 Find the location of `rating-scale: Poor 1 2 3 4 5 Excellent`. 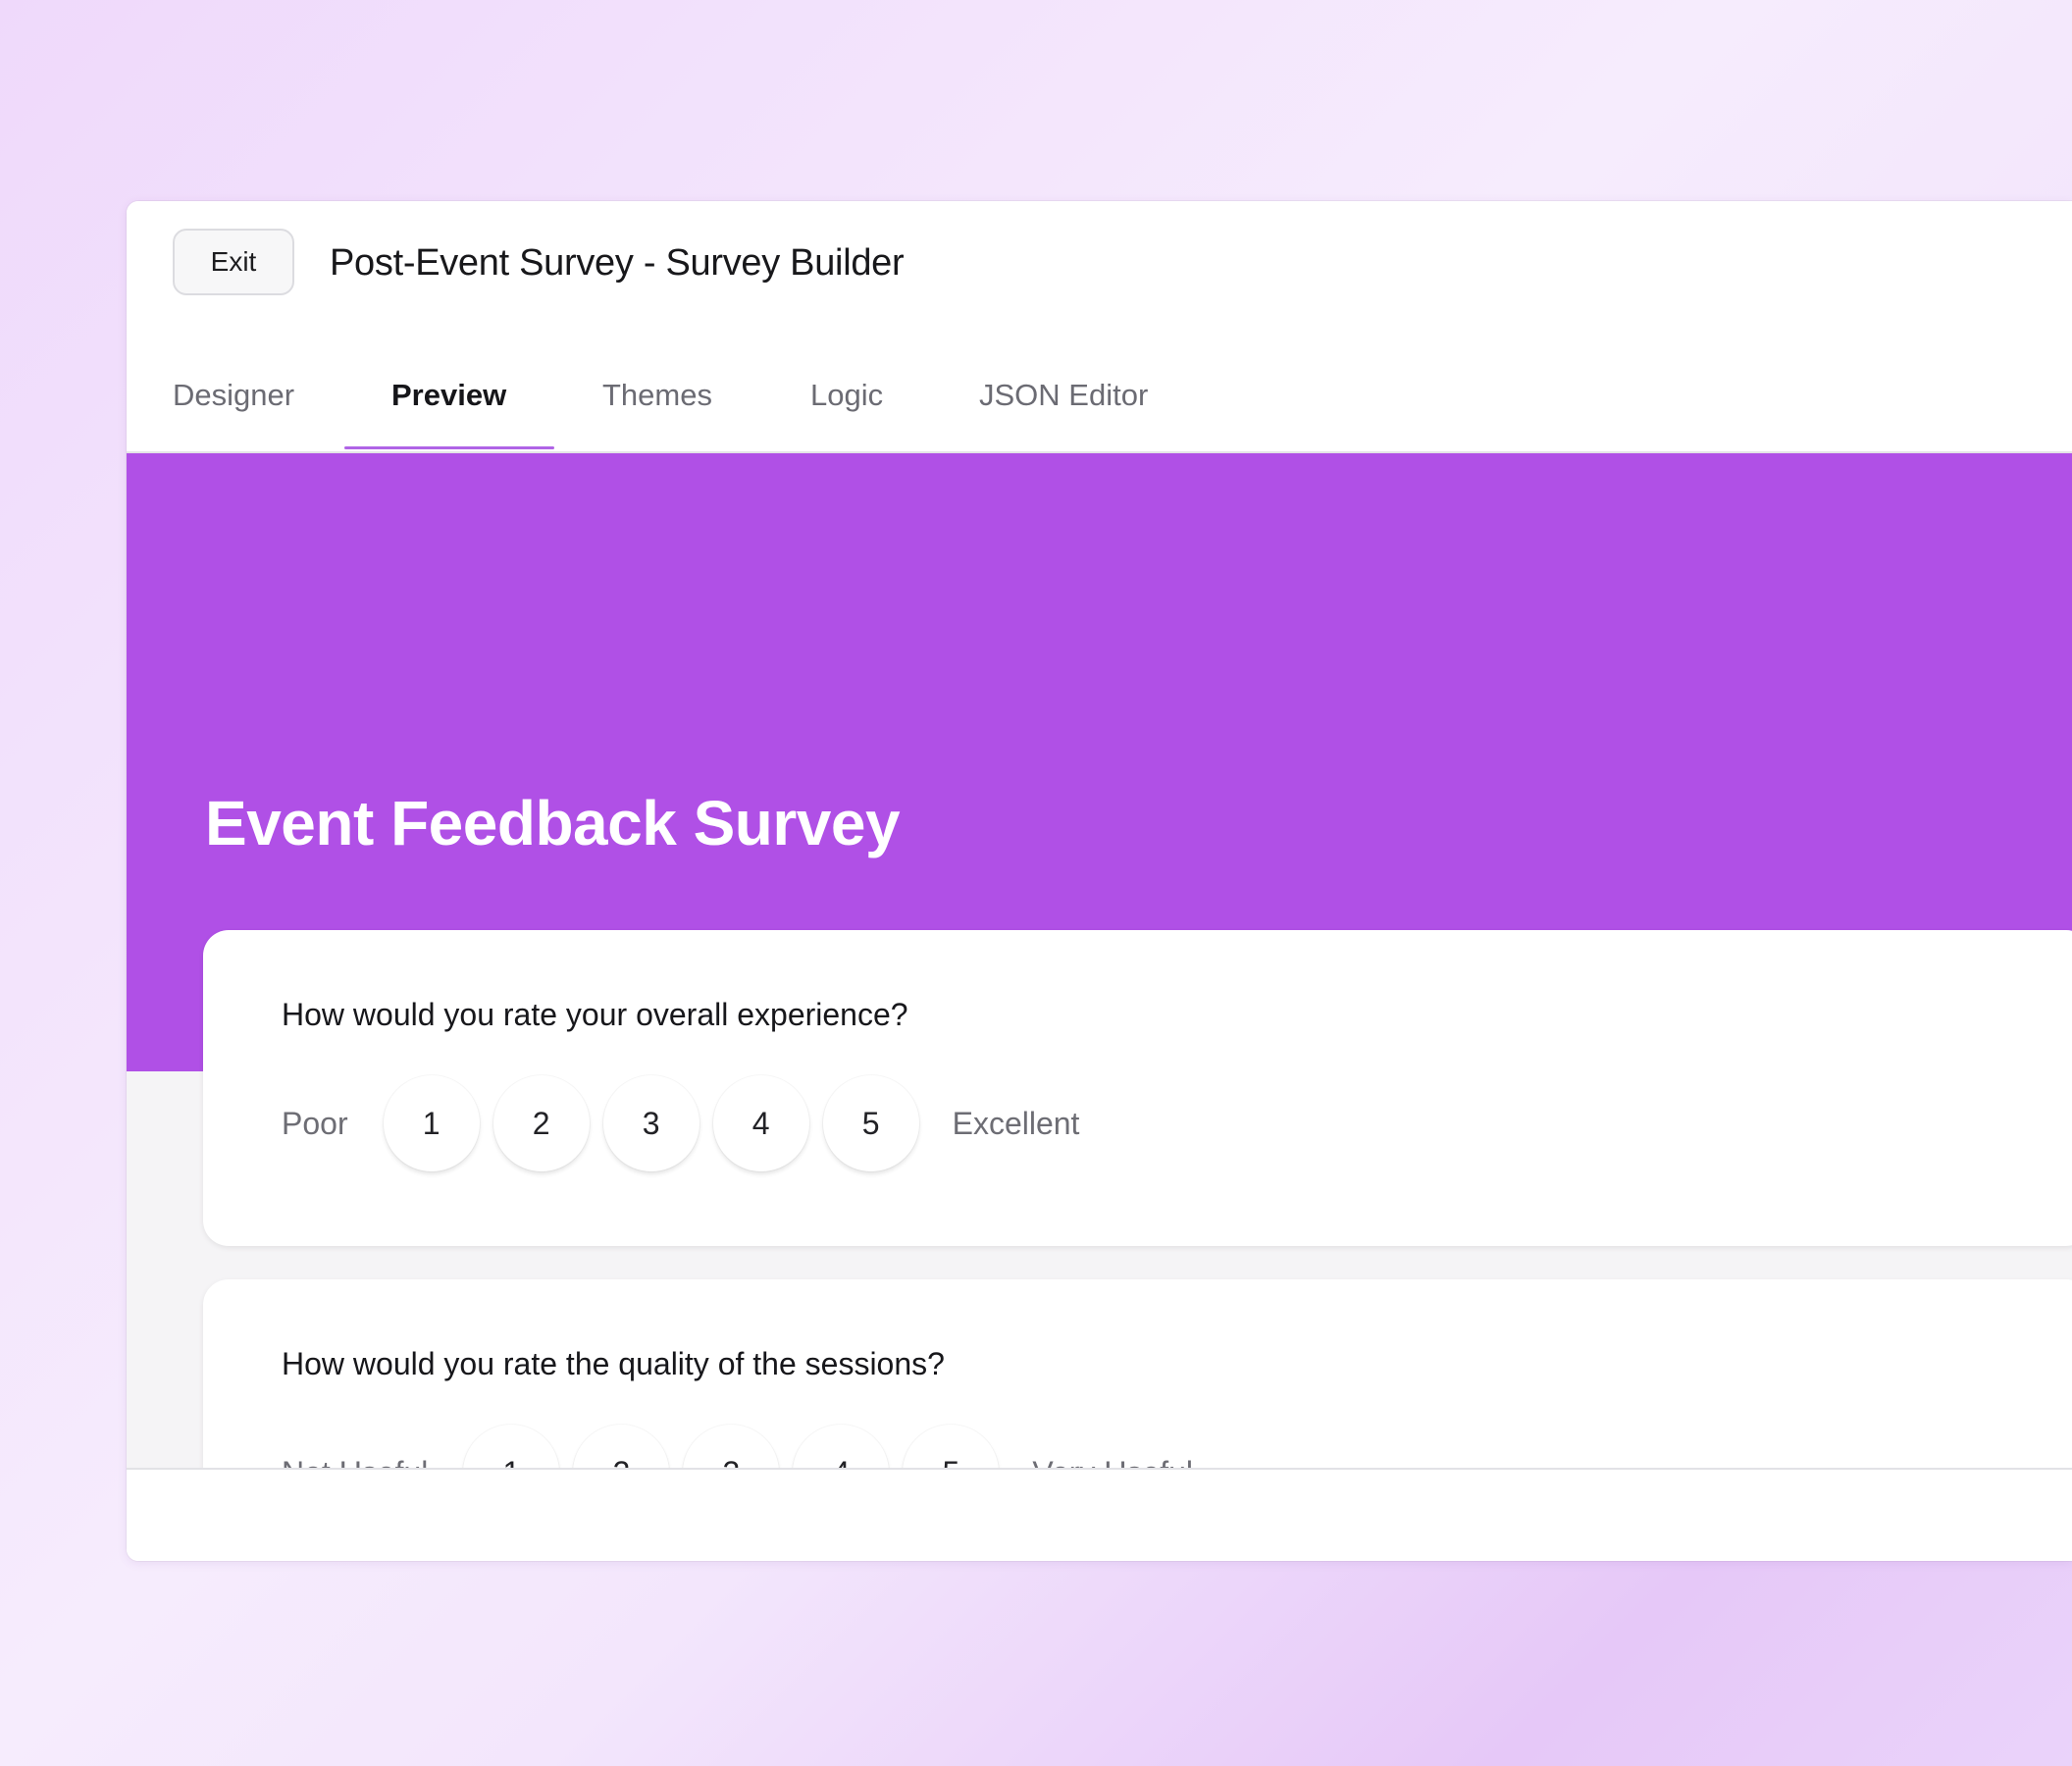

rating-scale: Poor 1 2 3 4 5 Excellent is located at coordinates (680, 1123).